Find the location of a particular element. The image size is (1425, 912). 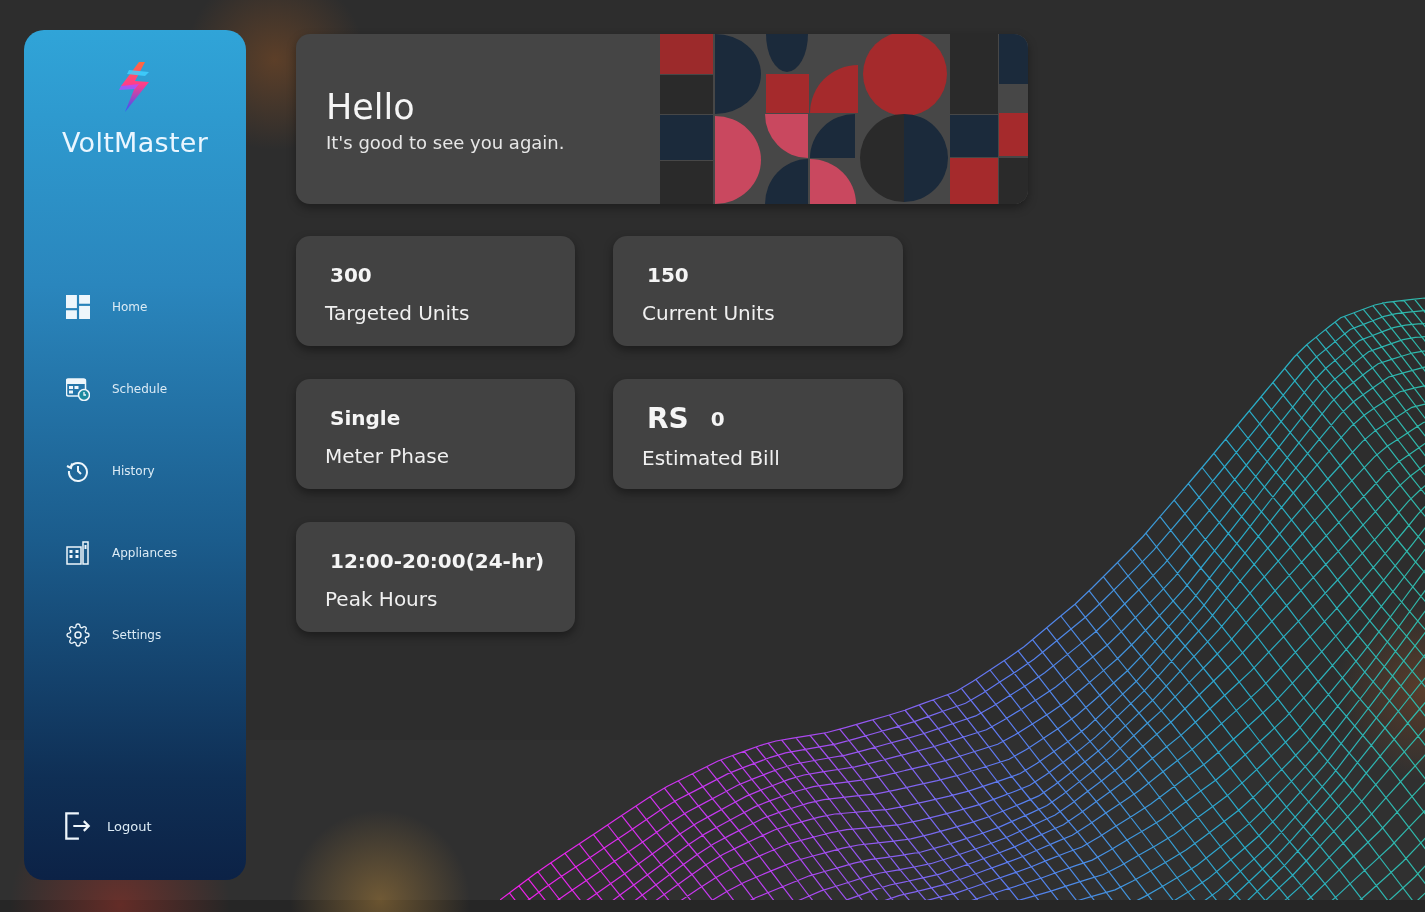

sidebar-nav-item: Home is located at coordinates (107, 307).